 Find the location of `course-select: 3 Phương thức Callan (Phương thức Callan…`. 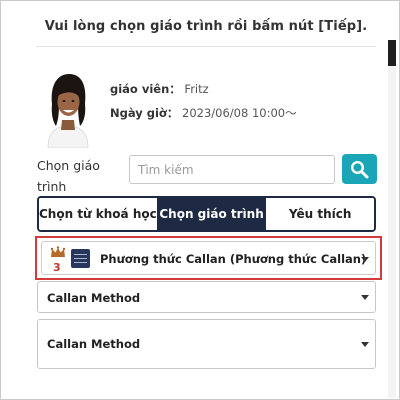

course-select: 3 Phương thức Callan (Phương thức Callan… is located at coordinates (208, 258).